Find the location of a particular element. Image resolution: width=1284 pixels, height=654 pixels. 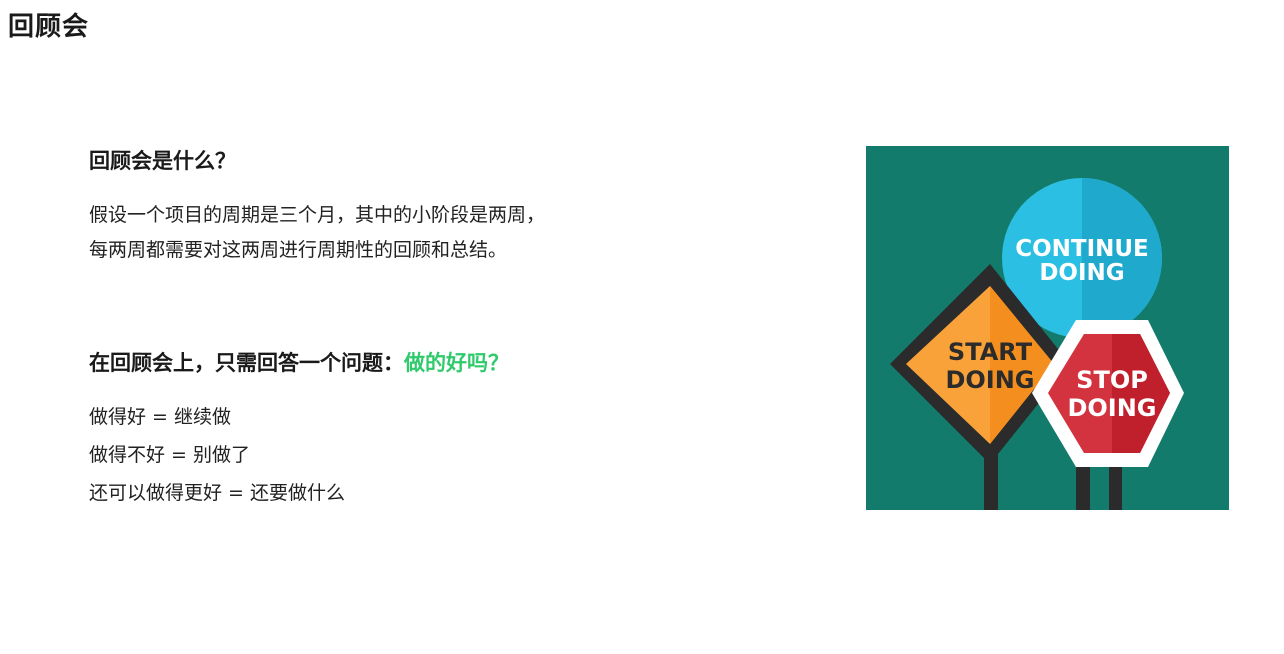

continue-sign-text-1: CONTINUE is located at coordinates (1082, 249).